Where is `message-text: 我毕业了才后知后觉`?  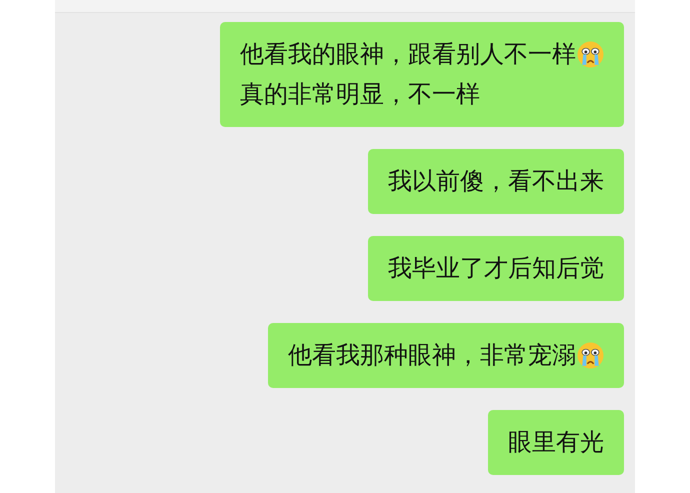 message-text: 我毕业了才后知后觉 is located at coordinates (496, 268).